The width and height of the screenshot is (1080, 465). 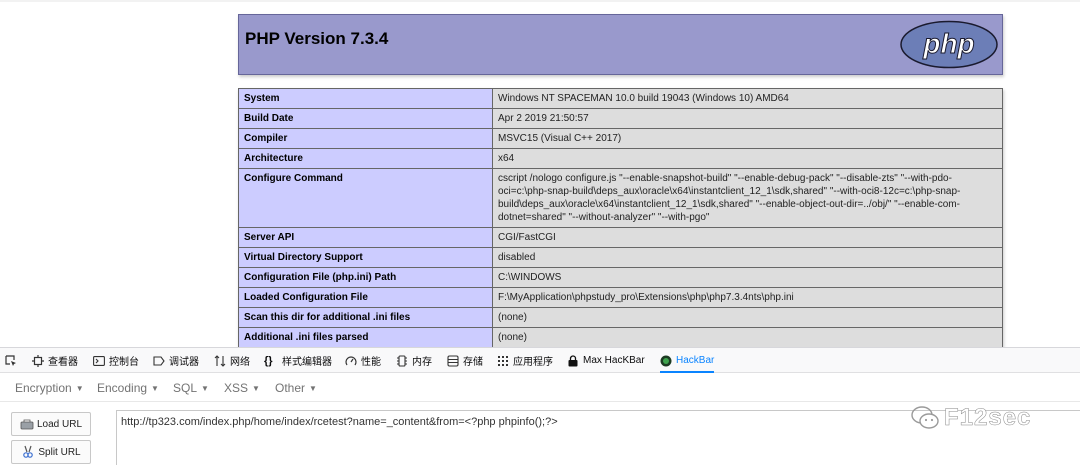 I want to click on menu-encoding: Encoding ▼, so click(x=128, y=388).